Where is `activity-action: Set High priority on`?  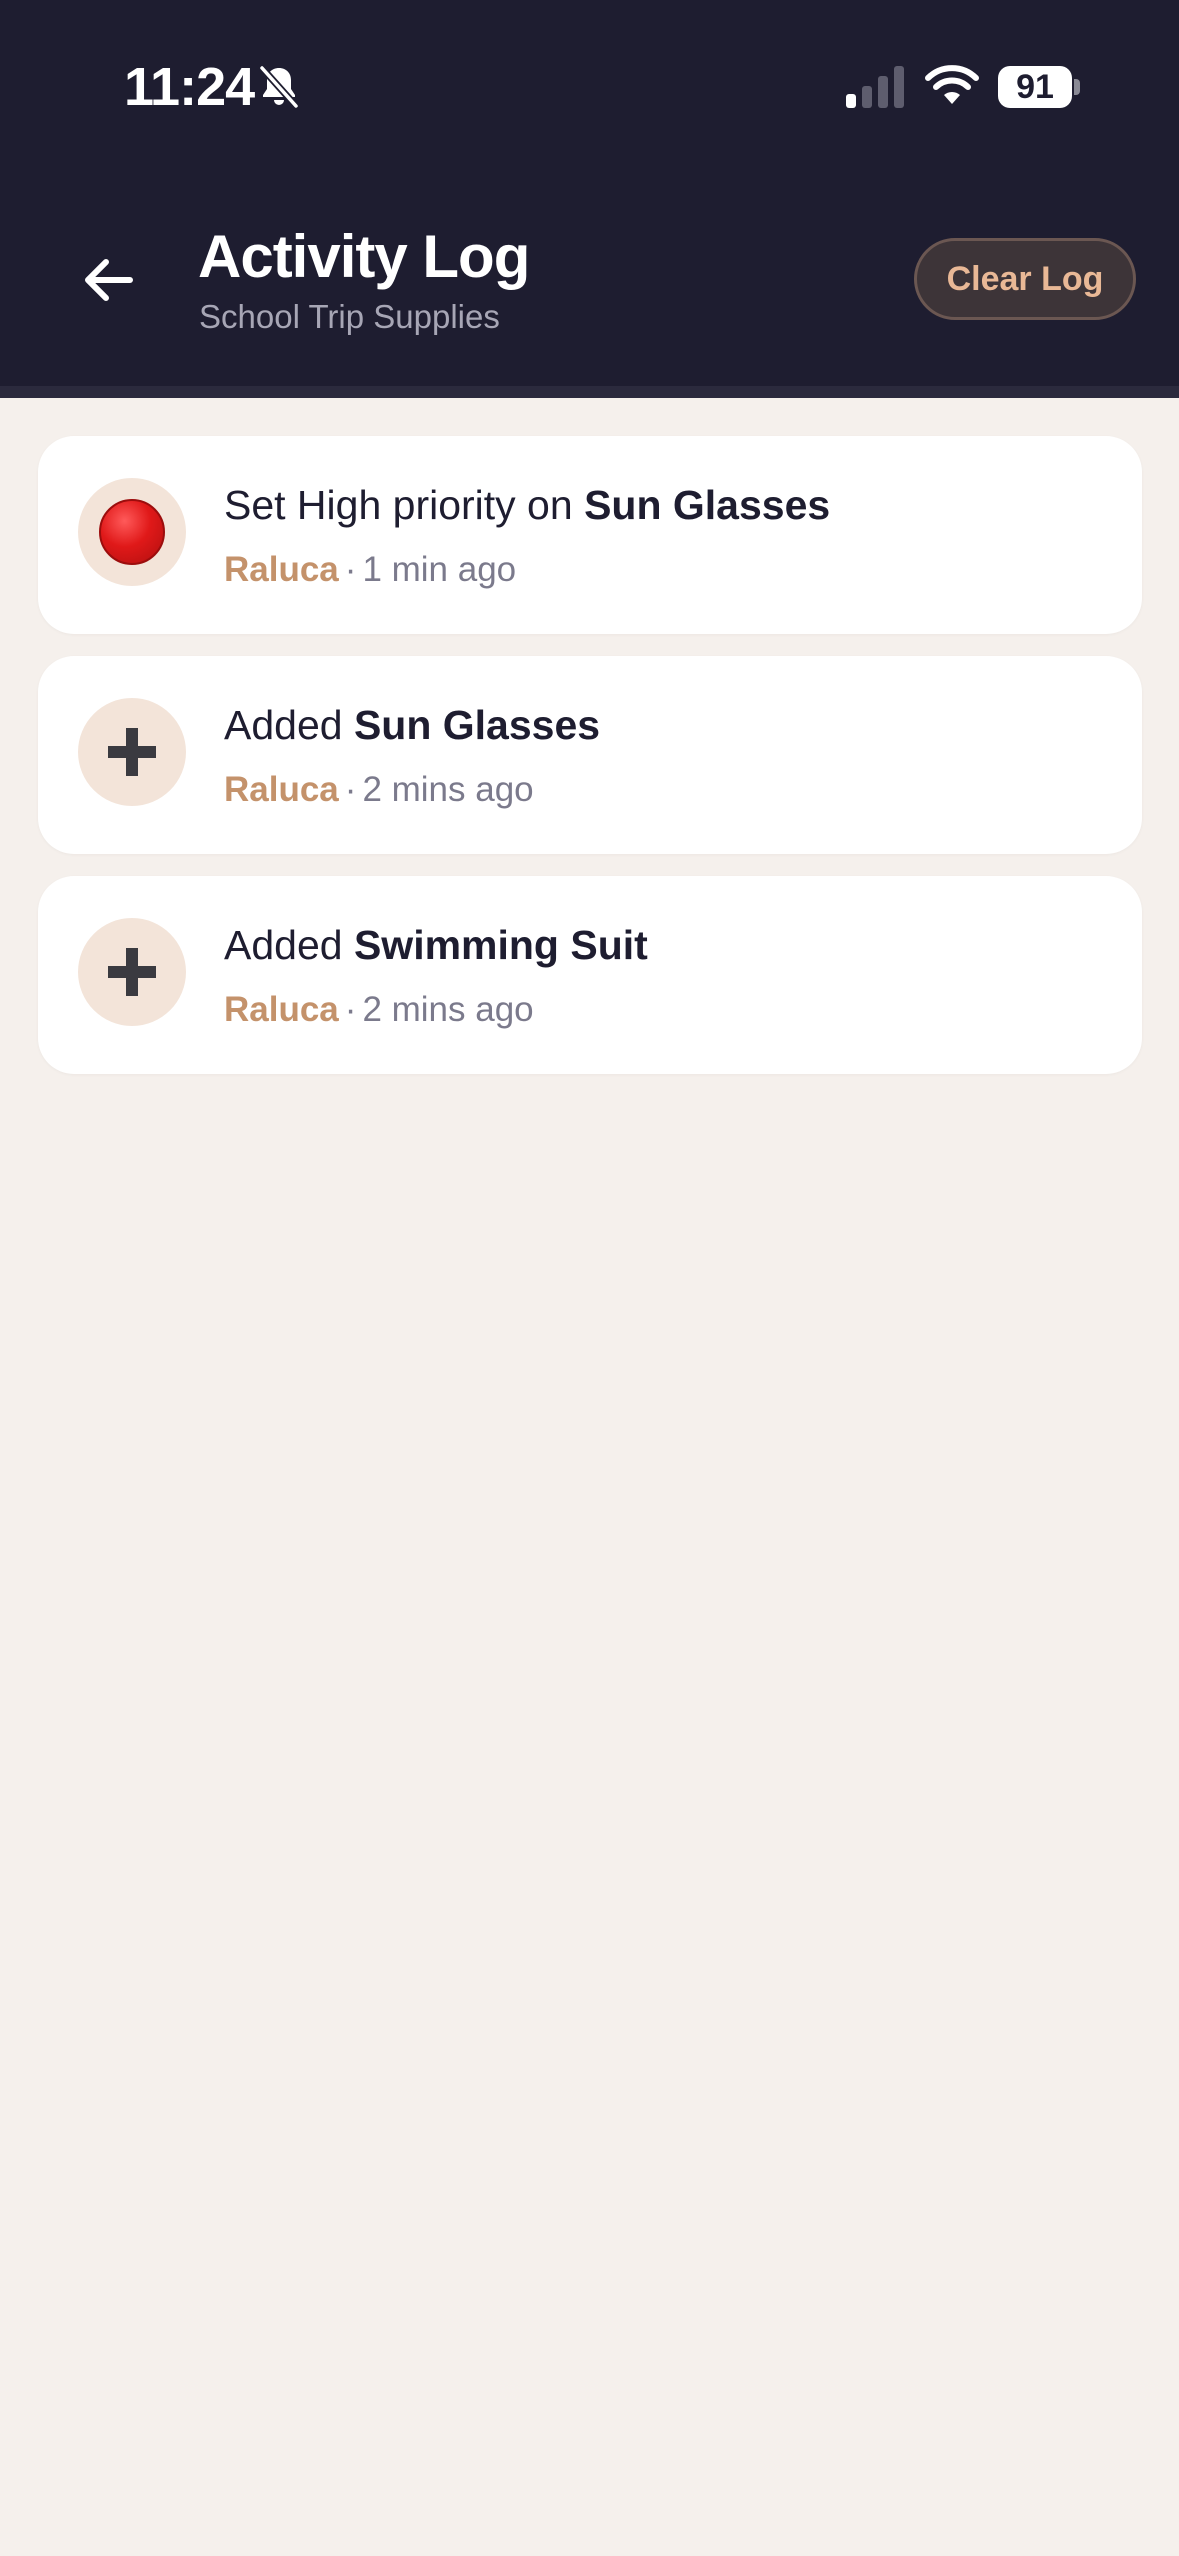
activity-action: Set High priority on is located at coordinates (404, 505).